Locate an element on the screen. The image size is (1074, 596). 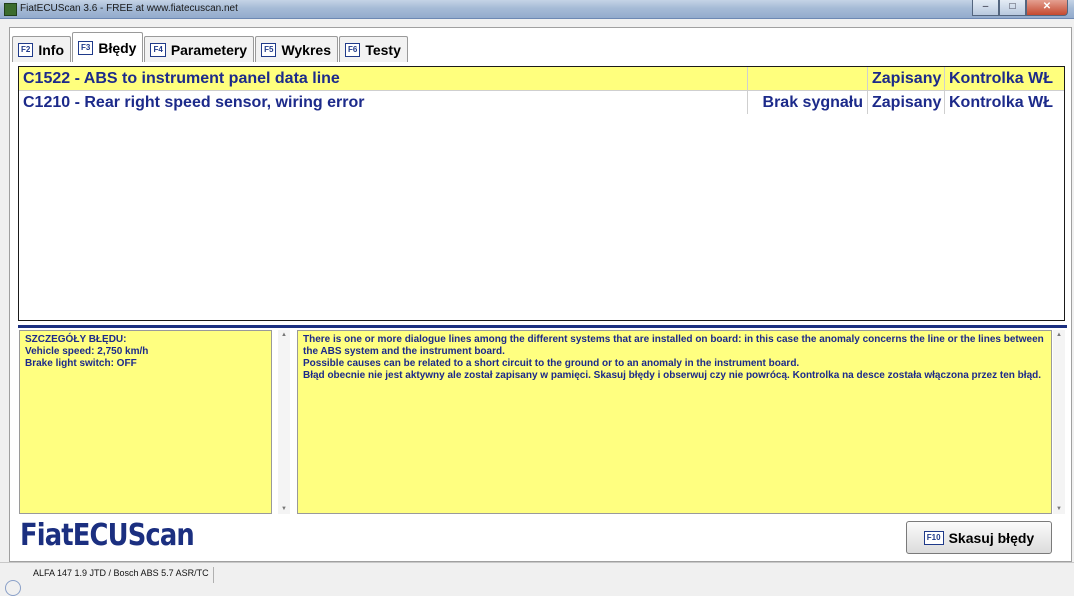
f4-key-icon: F4 is located at coordinates (158, 49).